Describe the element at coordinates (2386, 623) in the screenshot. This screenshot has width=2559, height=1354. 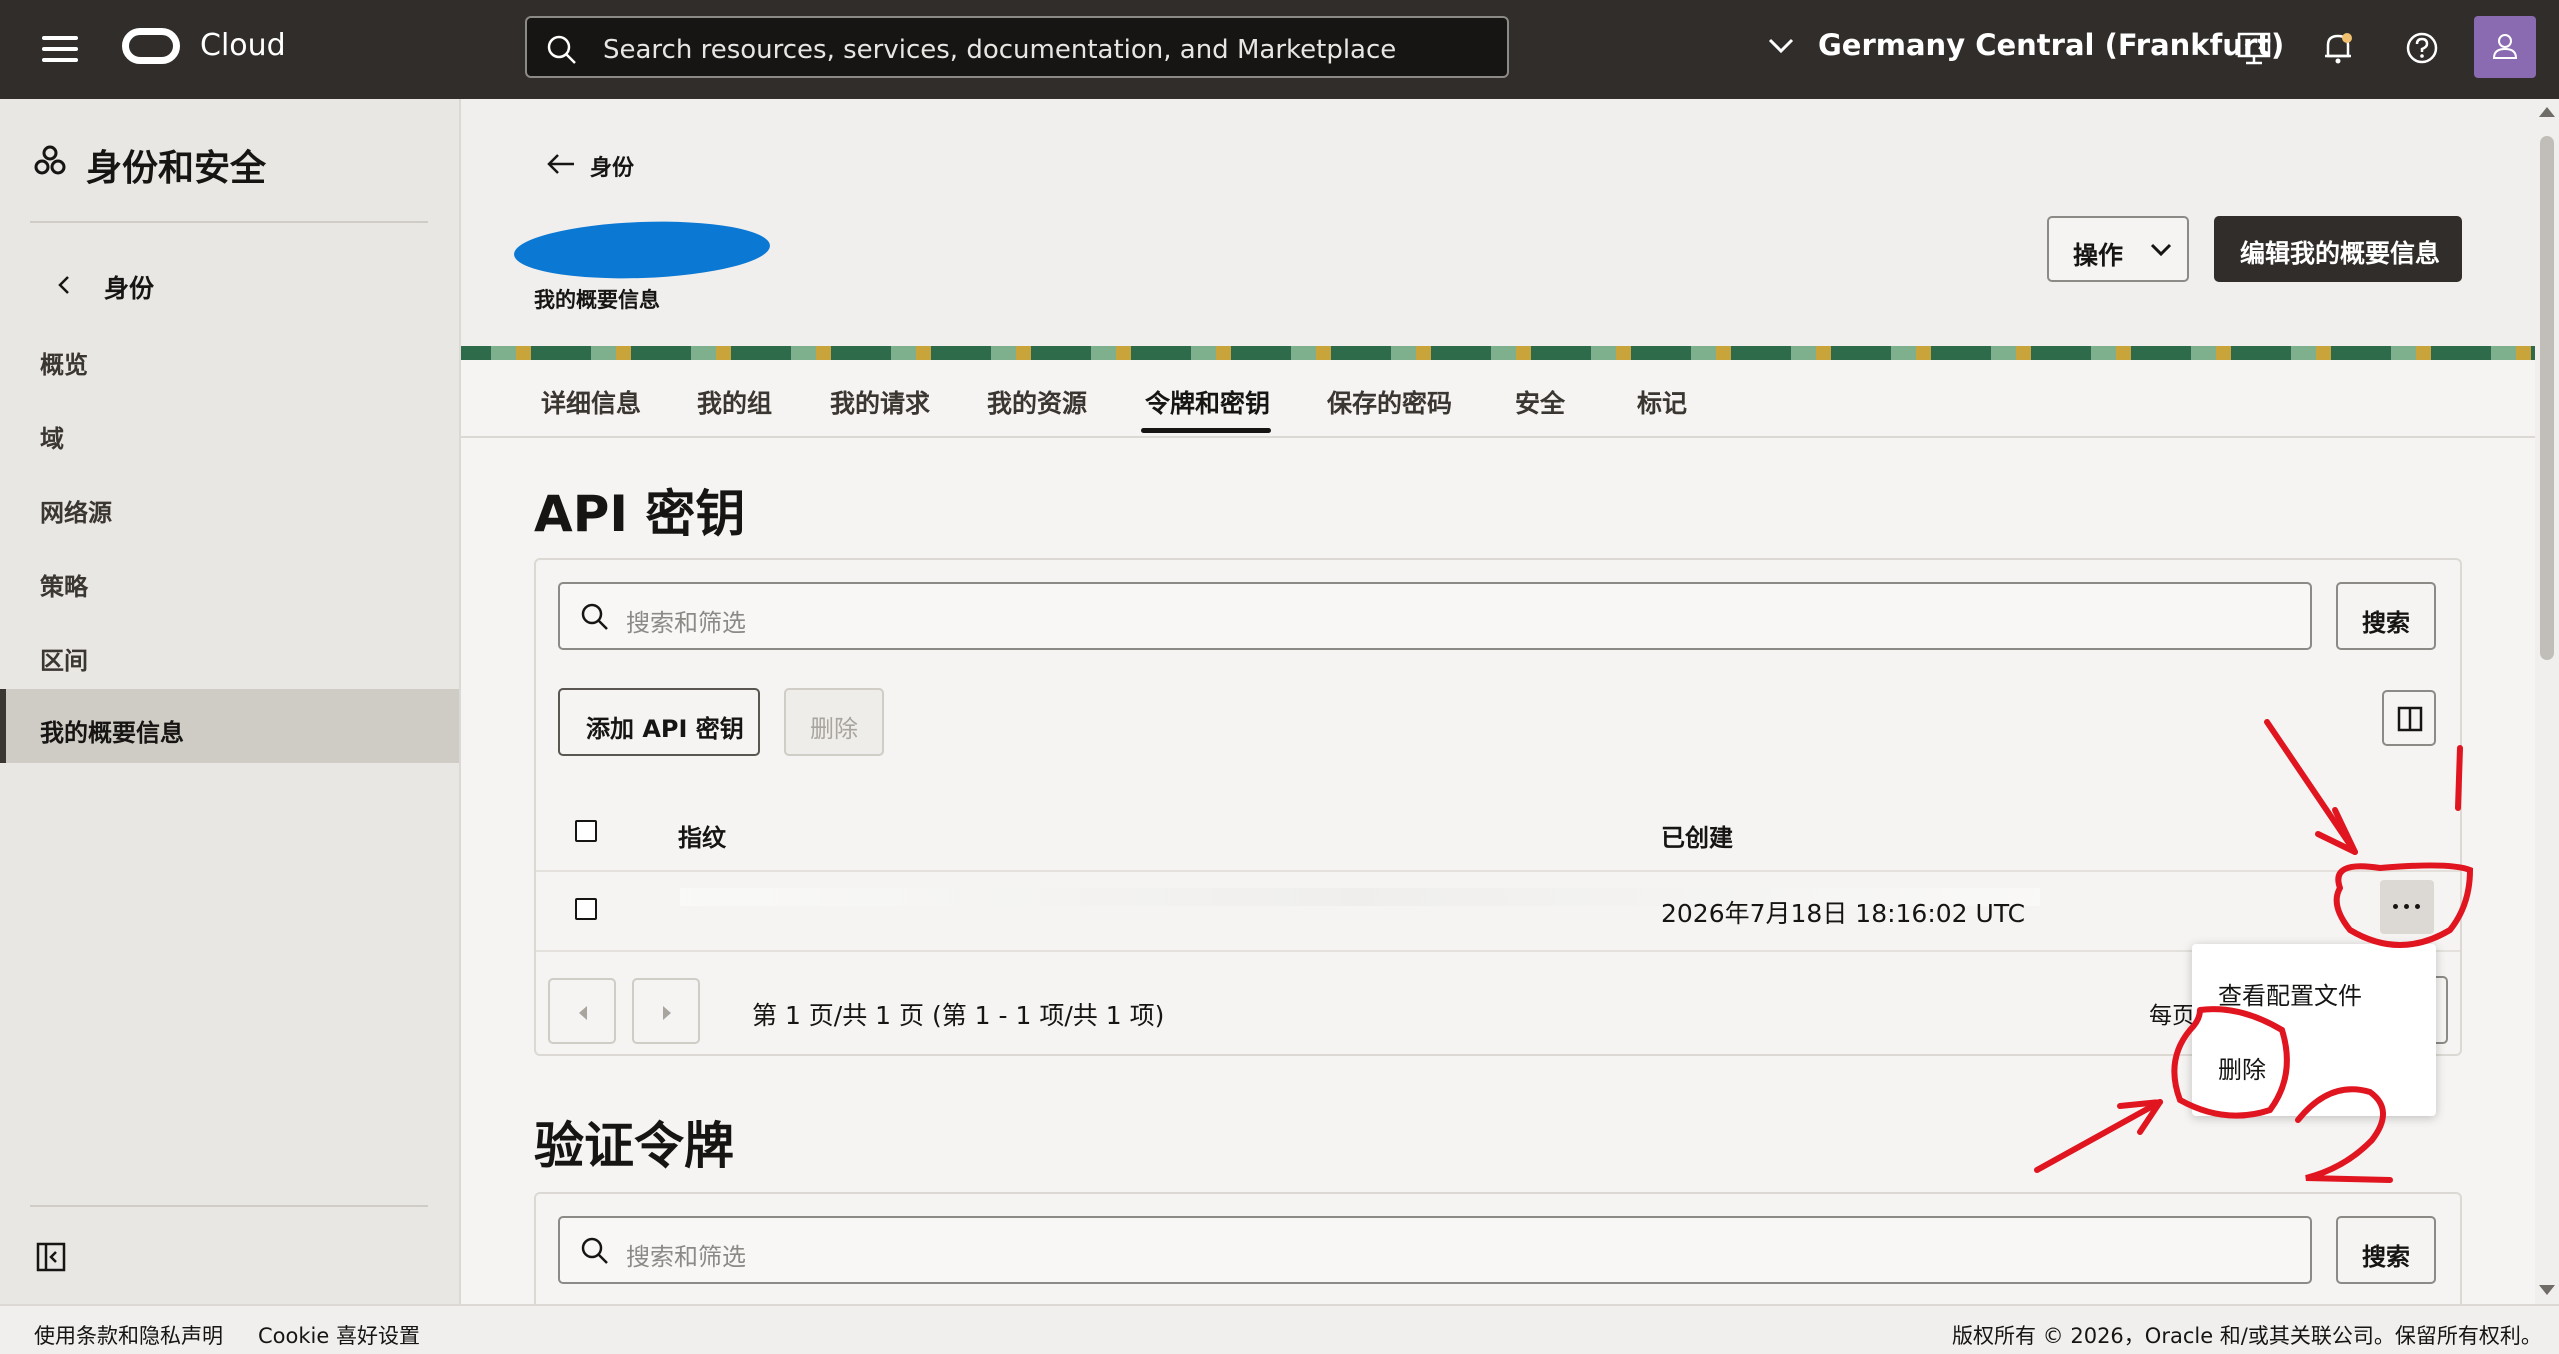
I see `api-keys-search-button-label: 搜索` at that location.